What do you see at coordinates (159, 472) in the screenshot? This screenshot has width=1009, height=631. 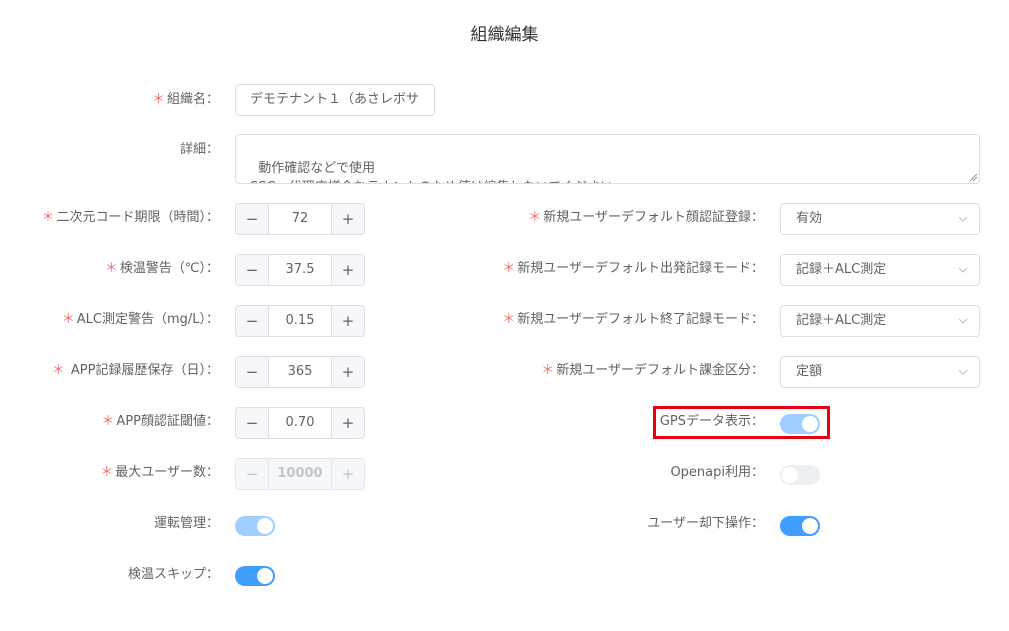 I see `max-users-label: ＊最大ユーザー数：` at bounding box center [159, 472].